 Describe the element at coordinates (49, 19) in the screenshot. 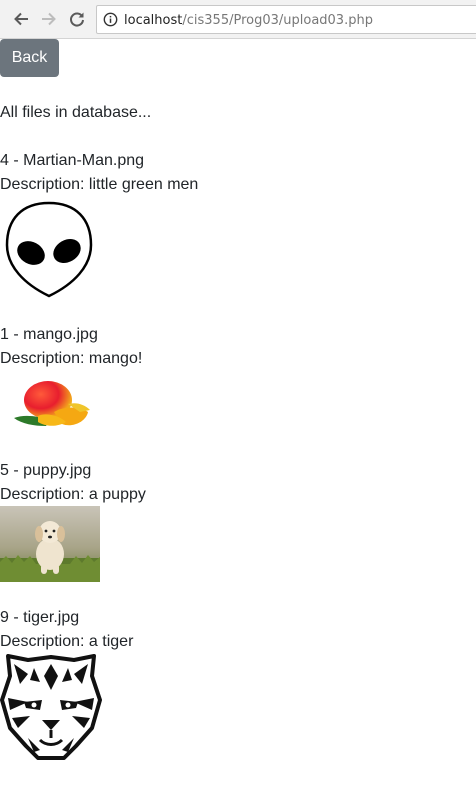

I see `browser-forward-icon` at that location.